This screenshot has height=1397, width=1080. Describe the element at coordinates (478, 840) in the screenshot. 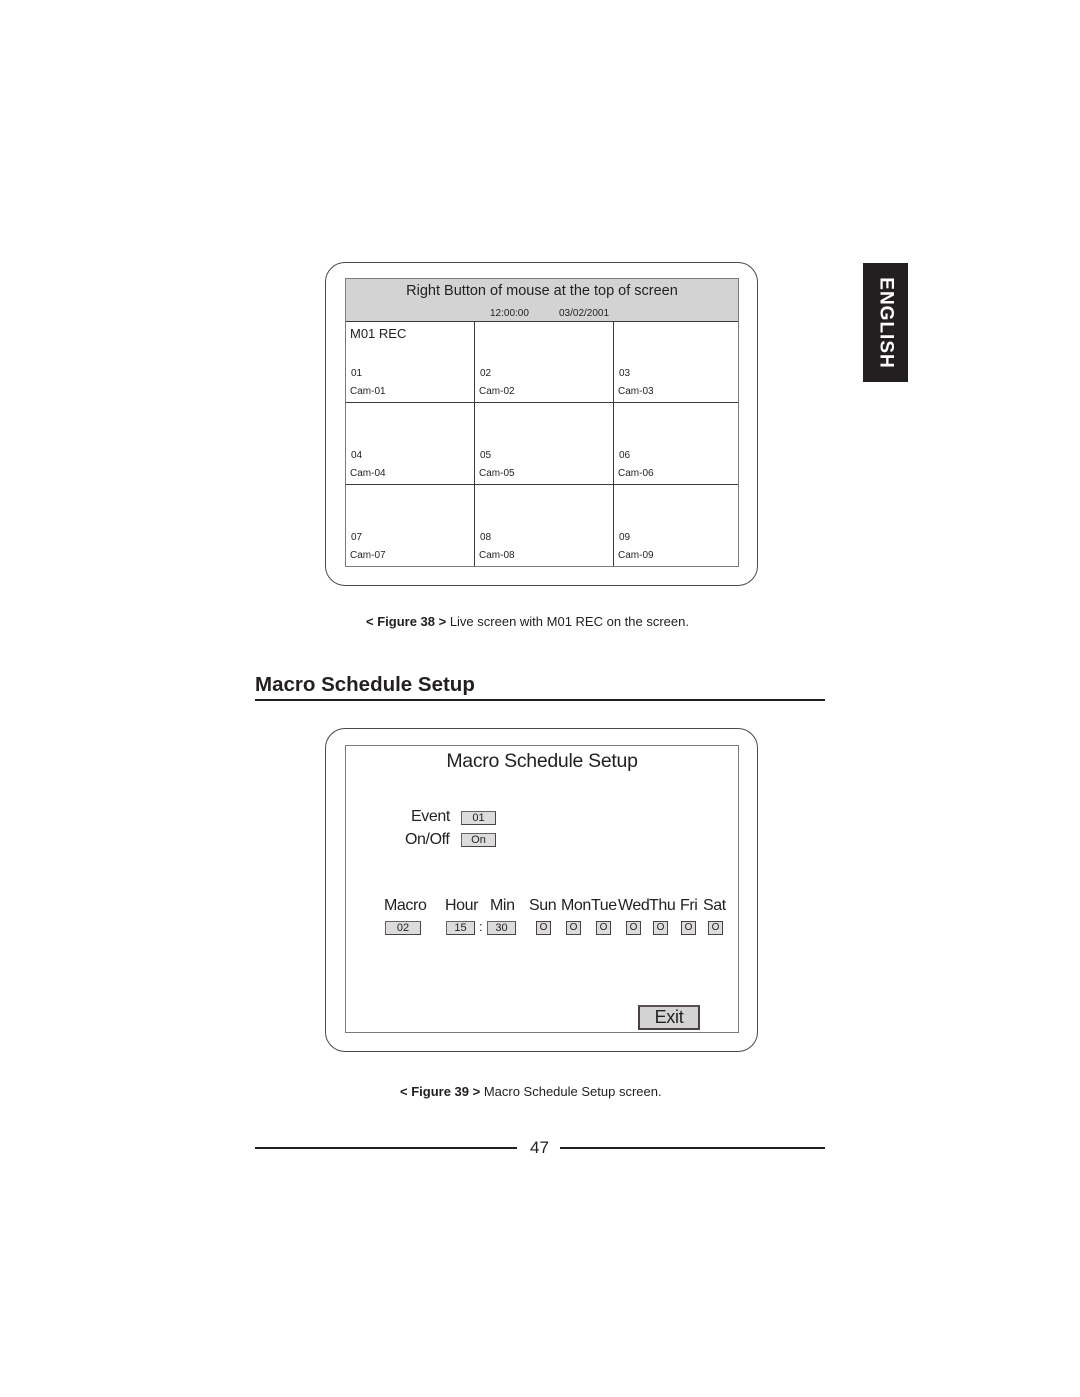

I see `onoff-field: On` at that location.